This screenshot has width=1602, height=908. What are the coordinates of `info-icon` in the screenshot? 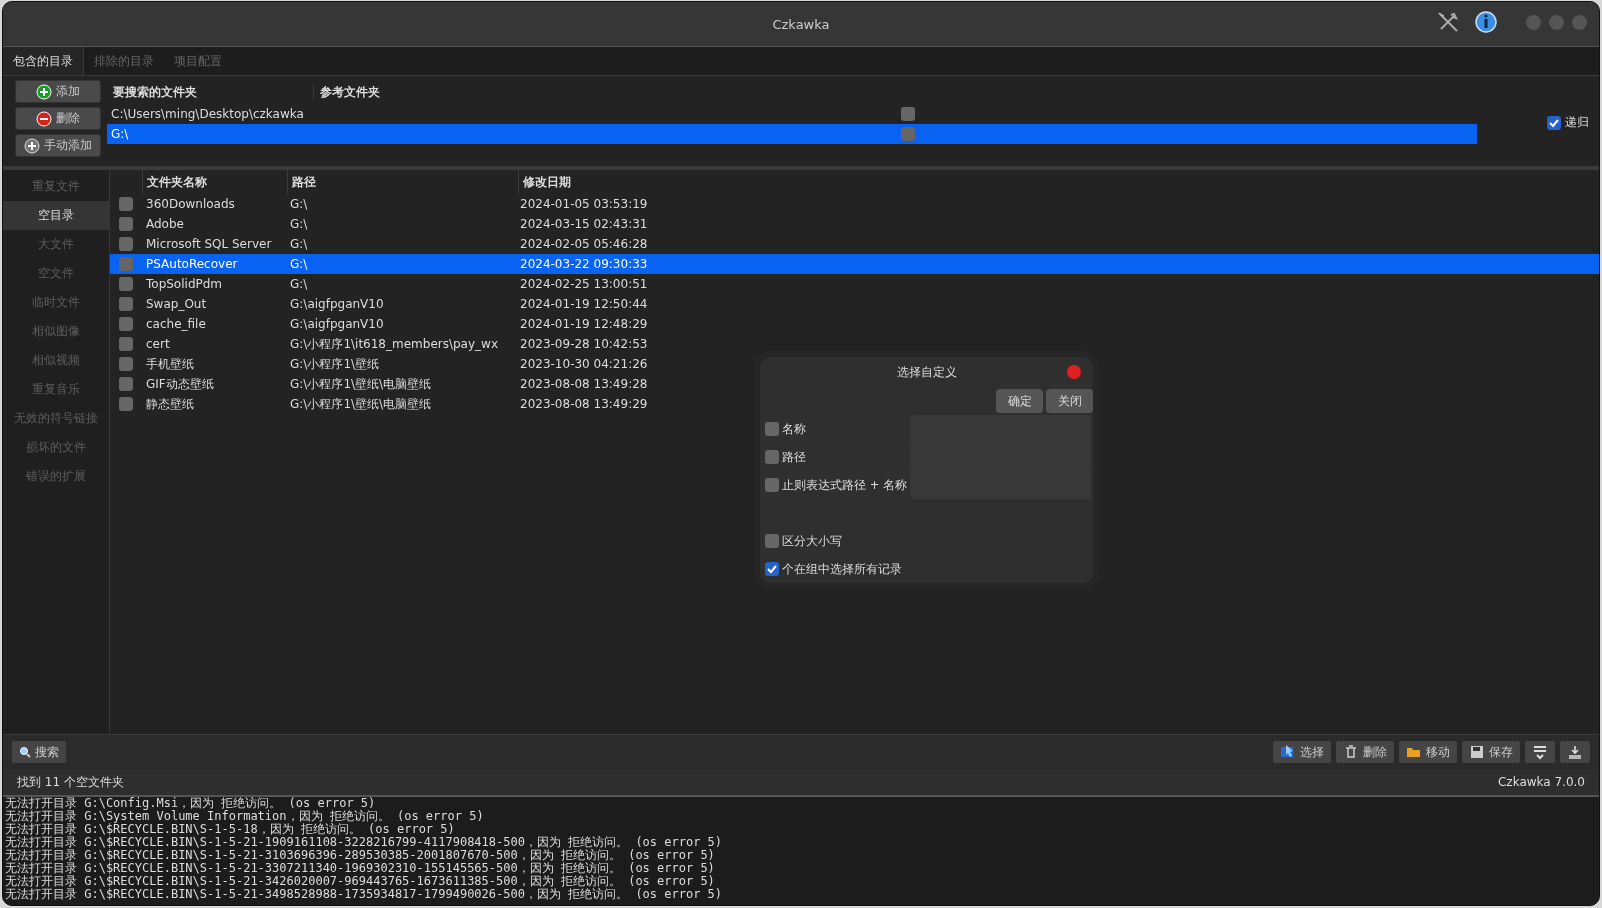 It's located at (1486, 22).